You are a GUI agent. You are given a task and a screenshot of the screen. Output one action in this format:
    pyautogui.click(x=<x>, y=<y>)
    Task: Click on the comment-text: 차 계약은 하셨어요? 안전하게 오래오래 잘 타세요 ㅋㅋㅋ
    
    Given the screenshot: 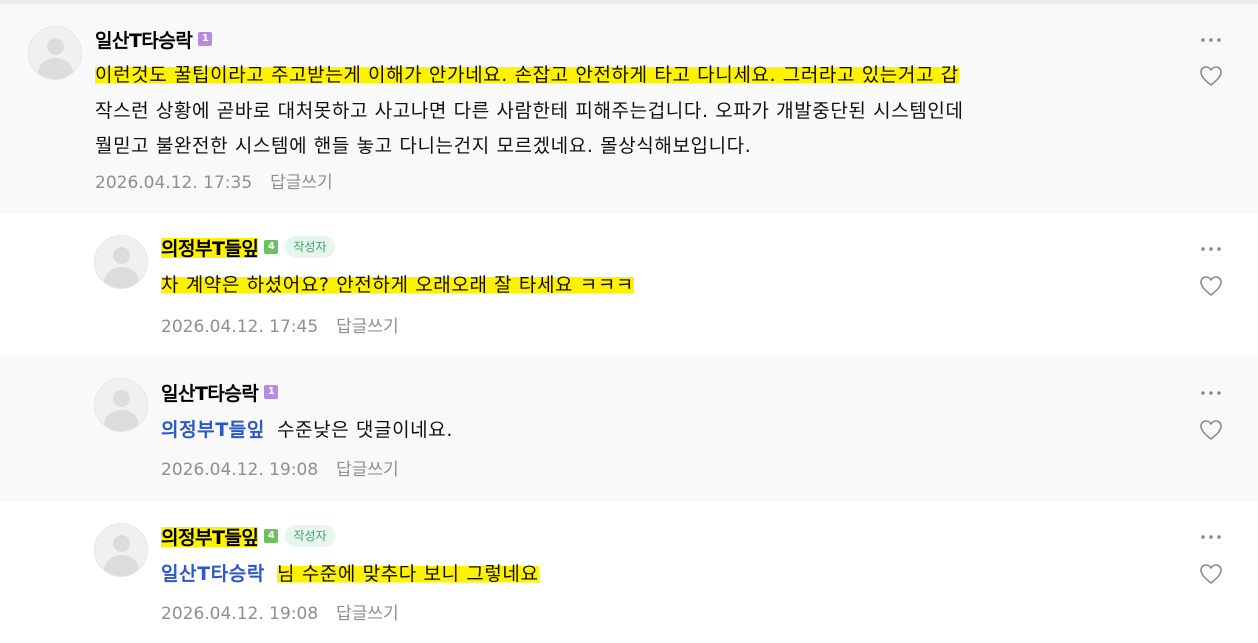 What is the action you would take?
    pyautogui.click(x=398, y=286)
    